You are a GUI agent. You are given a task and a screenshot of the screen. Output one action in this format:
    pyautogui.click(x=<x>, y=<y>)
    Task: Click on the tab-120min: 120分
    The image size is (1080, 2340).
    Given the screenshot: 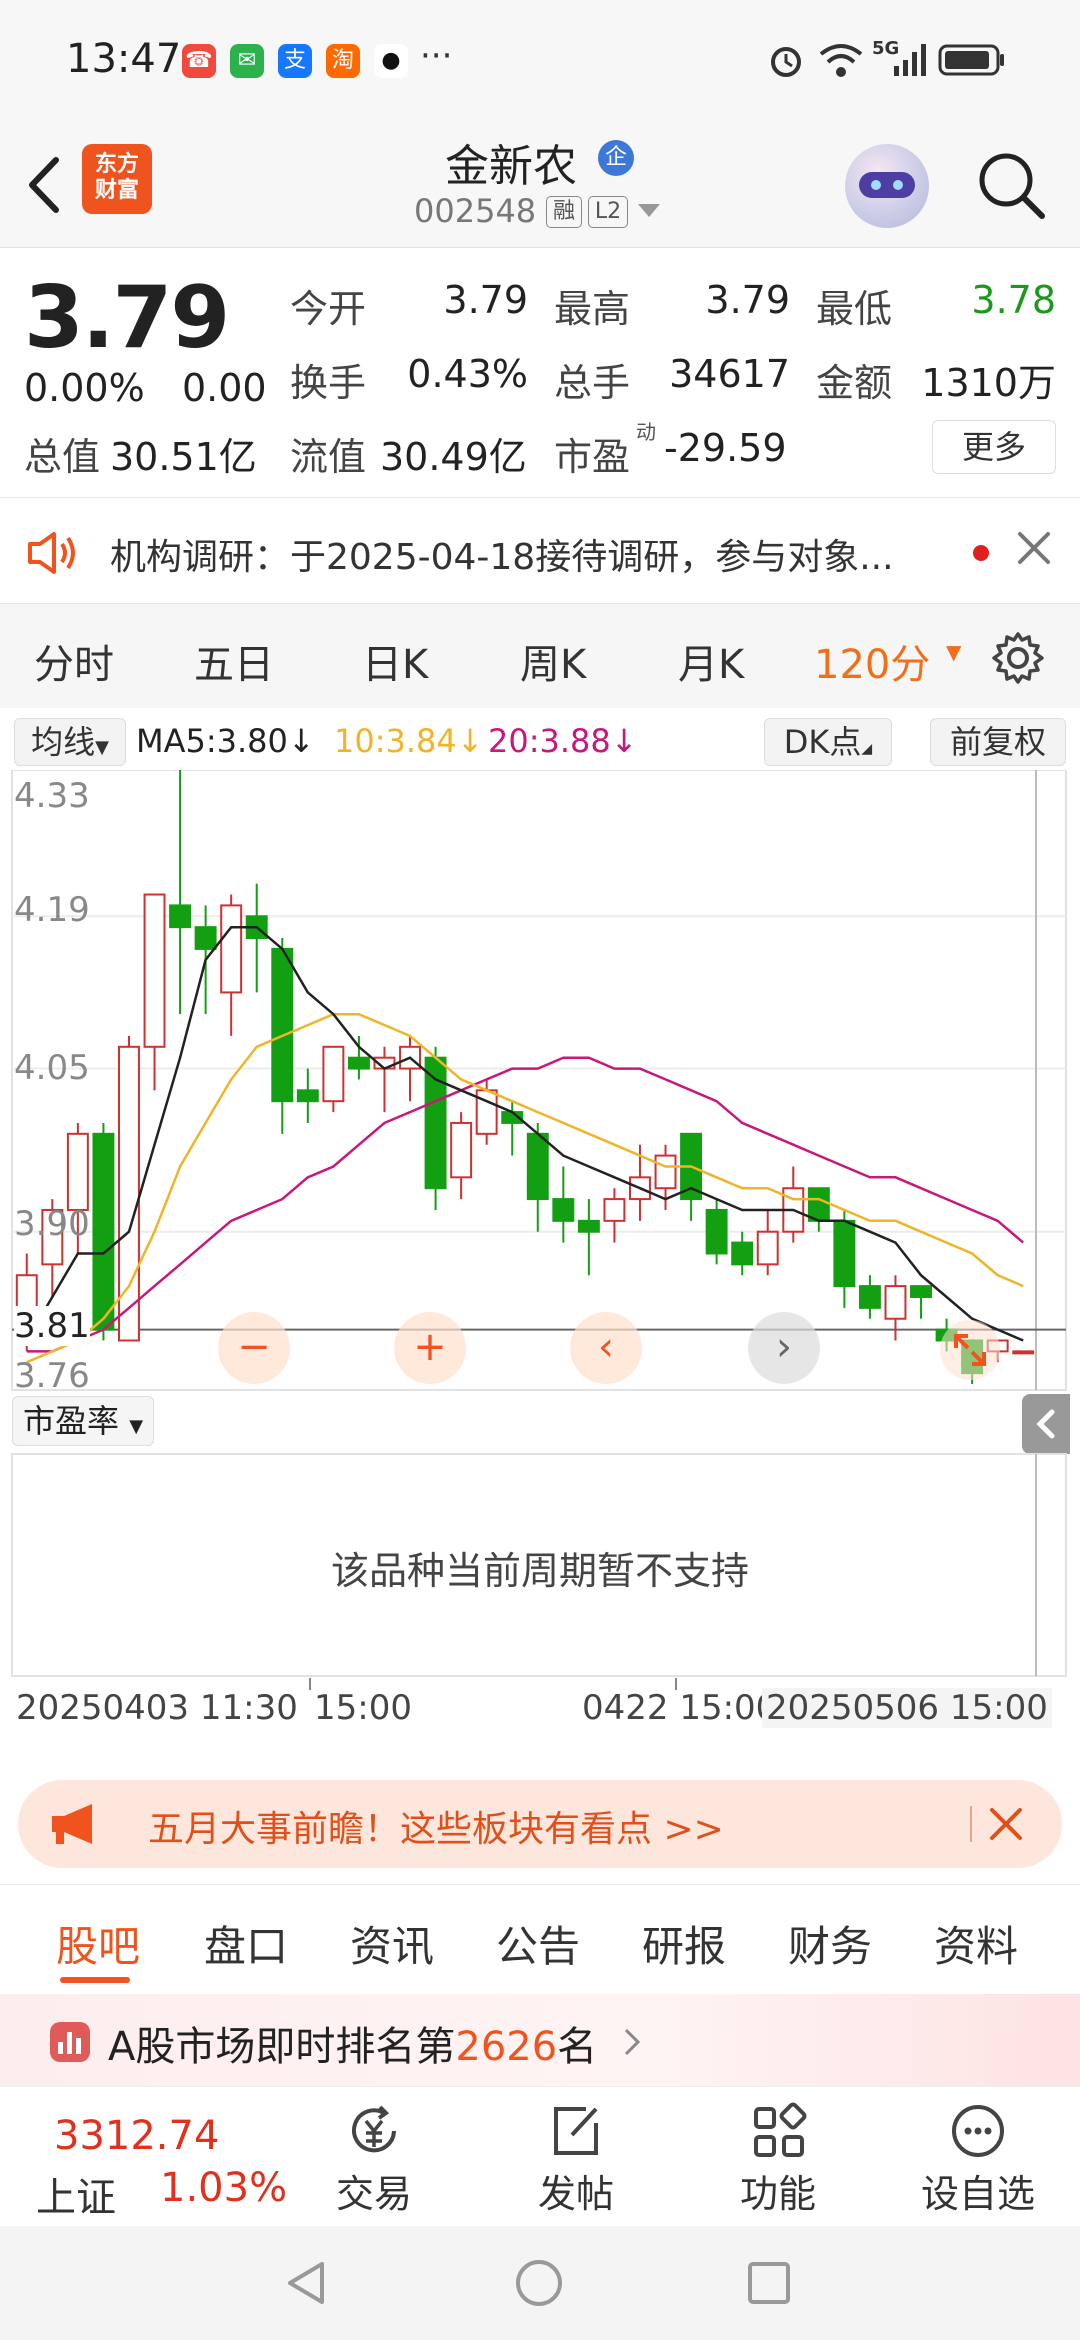 What is the action you would take?
    pyautogui.click(x=872, y=661)
    